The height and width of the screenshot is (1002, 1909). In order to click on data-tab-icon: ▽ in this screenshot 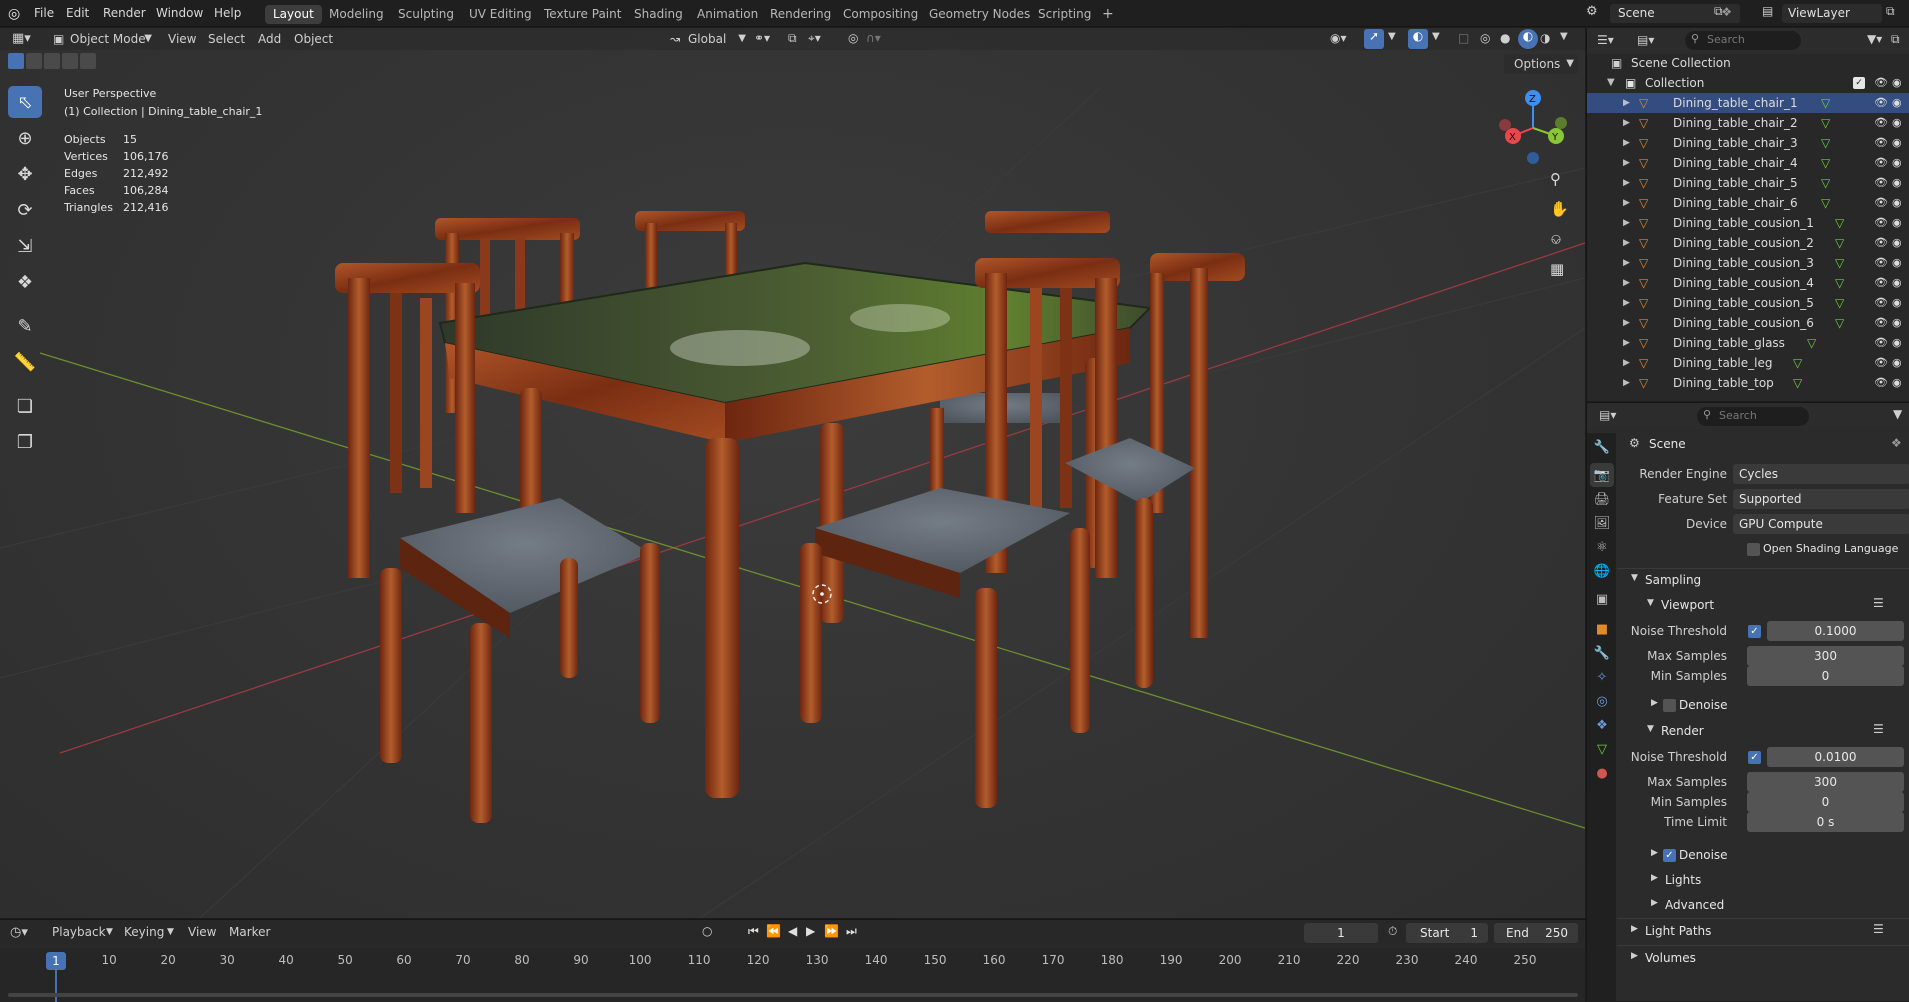, I will do `click(1602, 749)`.